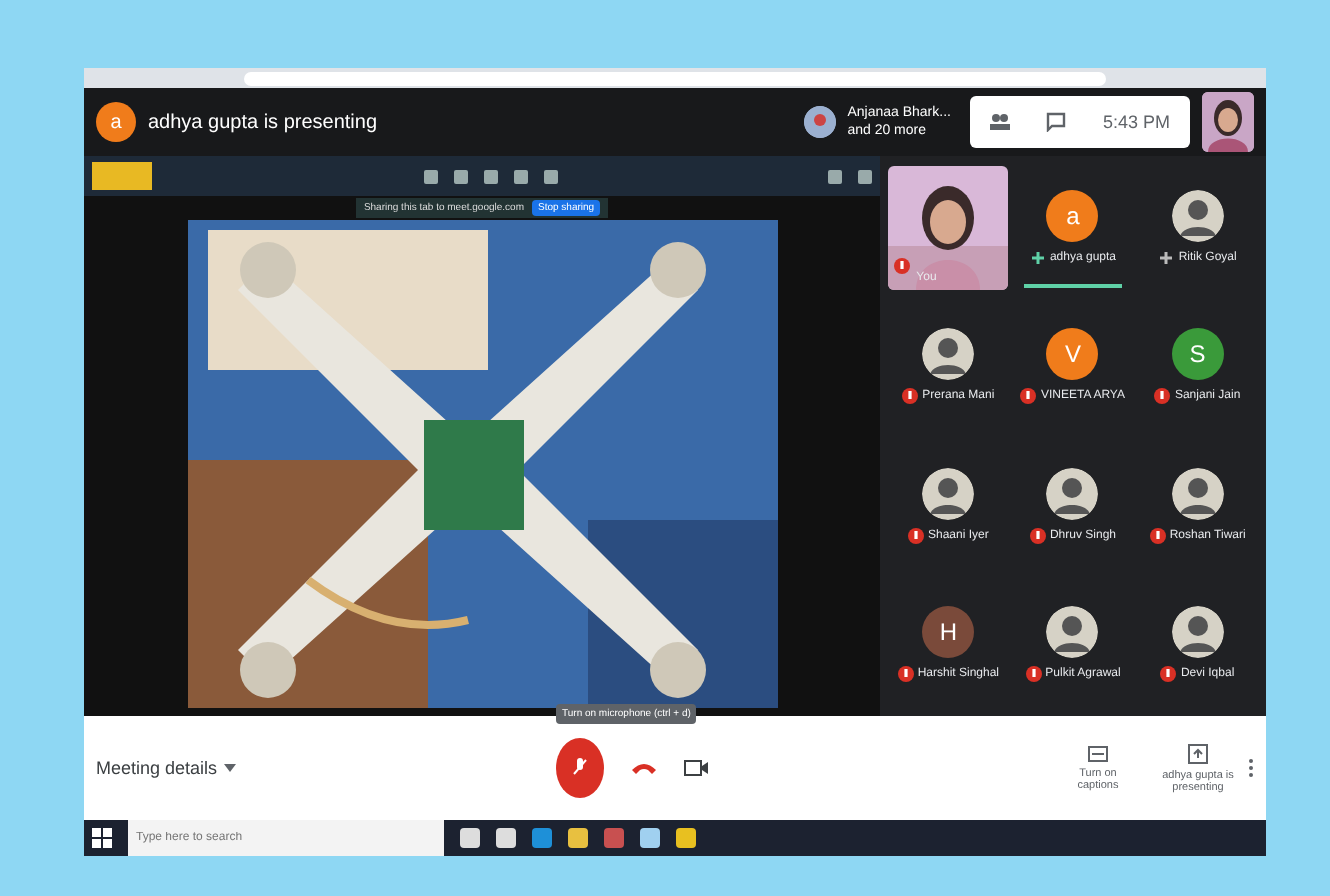 The width and height of the screenshot is (1330, 896). I want to click on present-icon, so click(1198, 753).